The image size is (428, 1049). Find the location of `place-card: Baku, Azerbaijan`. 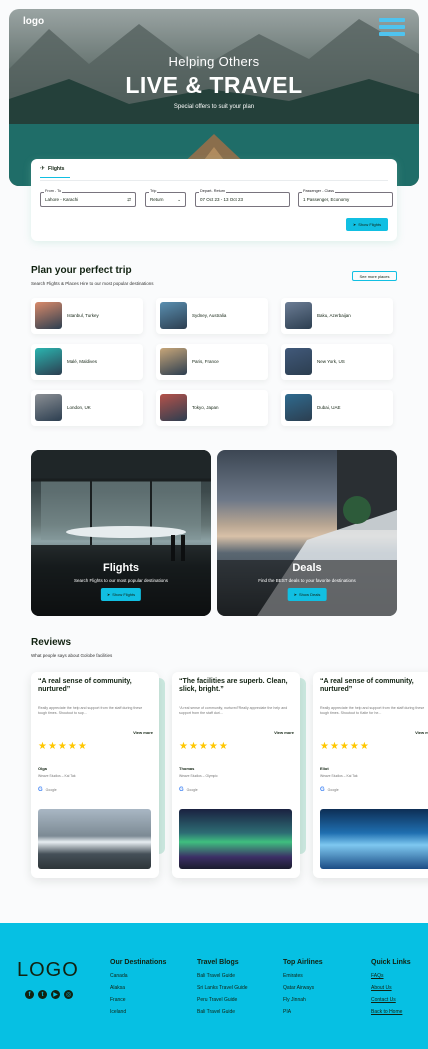

place-card: Baku, Azerbaijan is located at coordinates (337, 316).